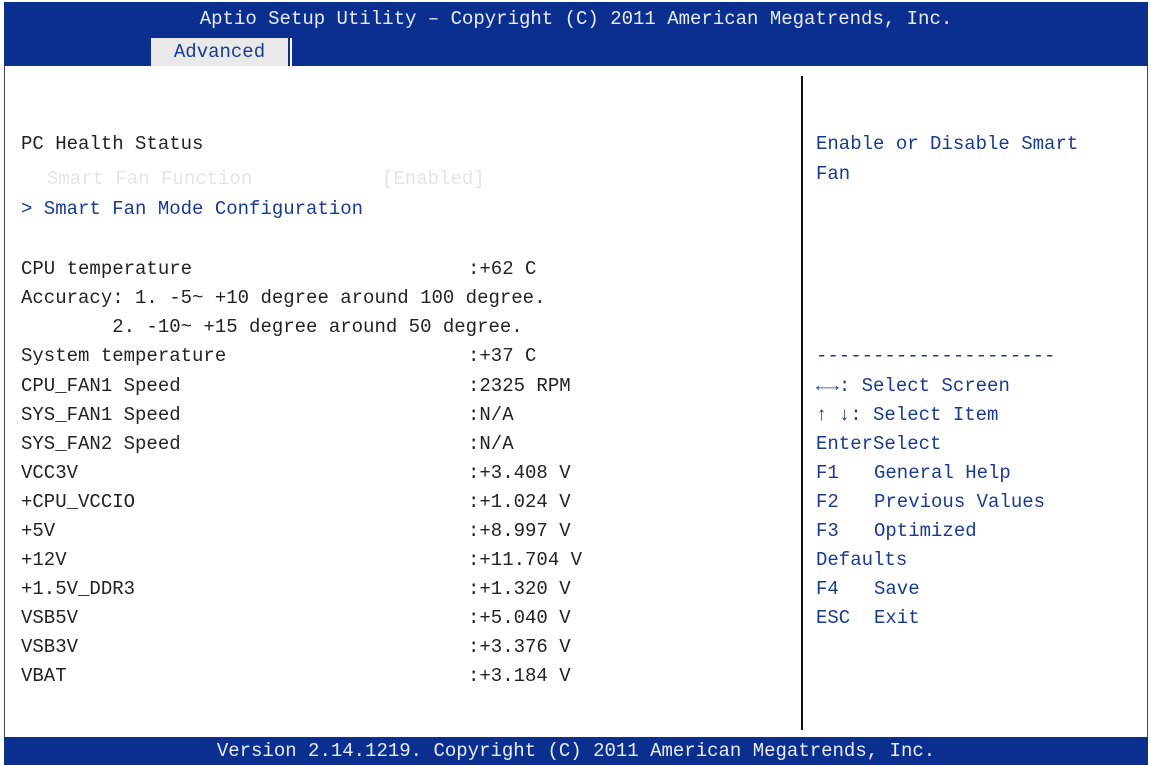 Image resolution: width=1151 pixels, height=765 pixels. Describe the element at coordinates (519, 502) in the screenshot. I see `reading-value: :+1.024 V` at that location.